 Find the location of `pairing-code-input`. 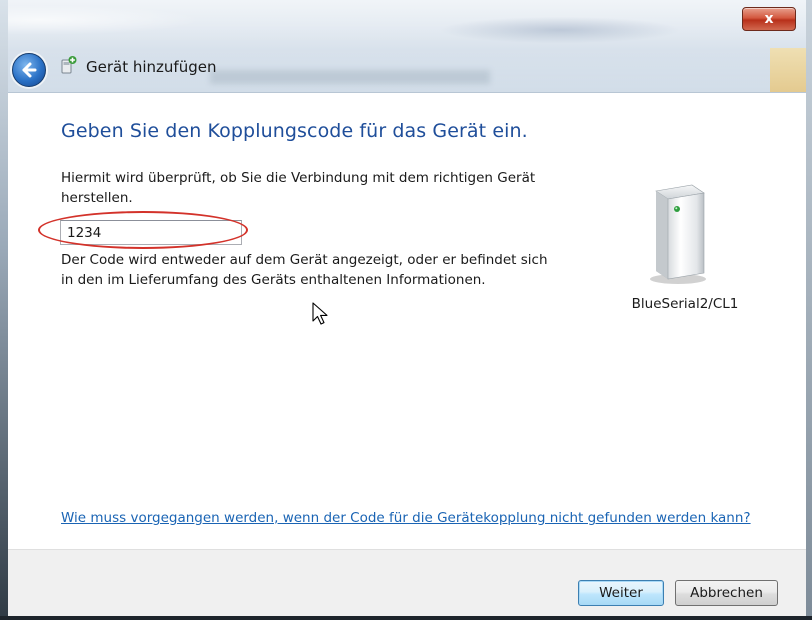

pairing-code-input is located at coordinates (151, 232).